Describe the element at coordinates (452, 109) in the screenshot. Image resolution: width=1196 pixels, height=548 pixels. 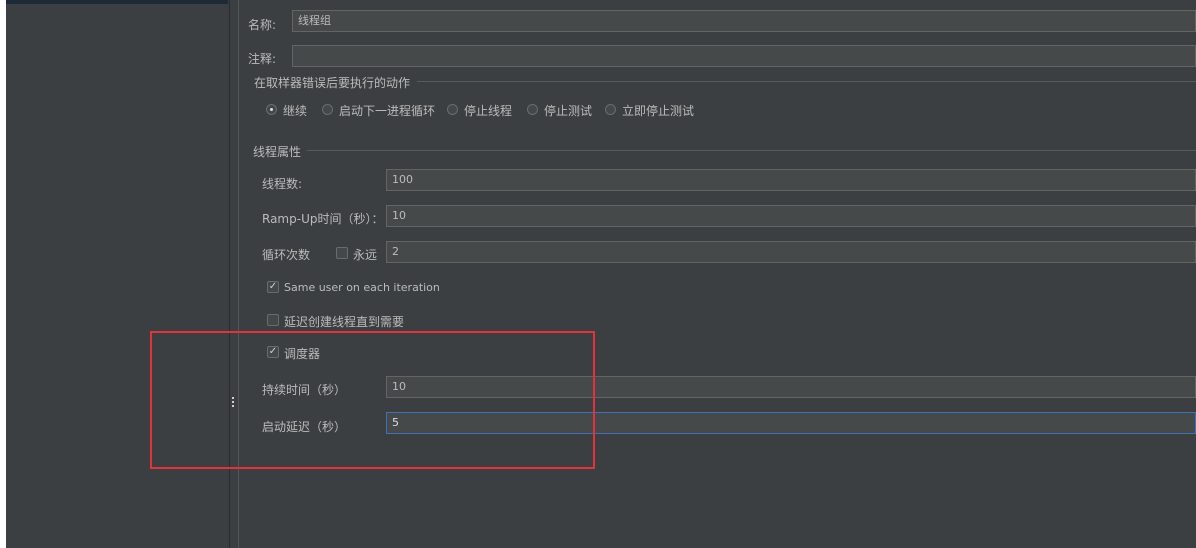
I see `radio-stop-thread` at that location.